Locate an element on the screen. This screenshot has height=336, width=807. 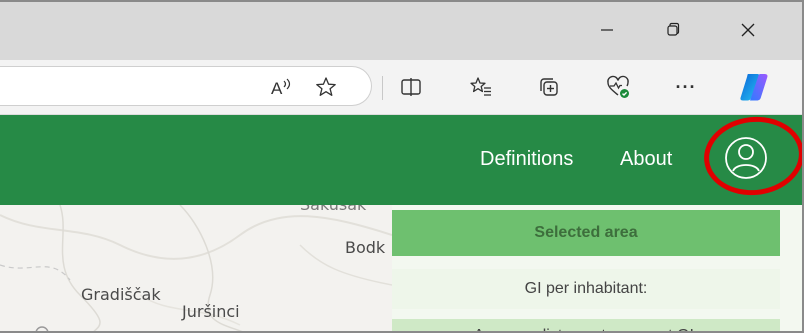
split-screen-icon is located at coordinates (411, 87).